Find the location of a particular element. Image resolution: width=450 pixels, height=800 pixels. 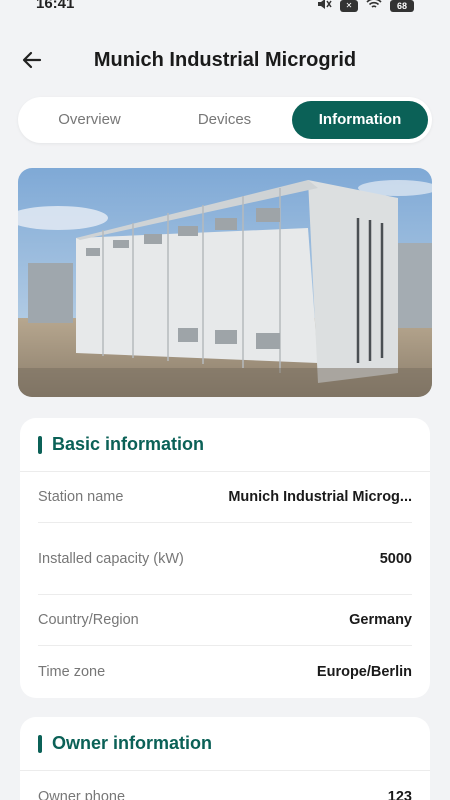

tab-bar: Overview Devices Information is located at coordinates (225, 120).